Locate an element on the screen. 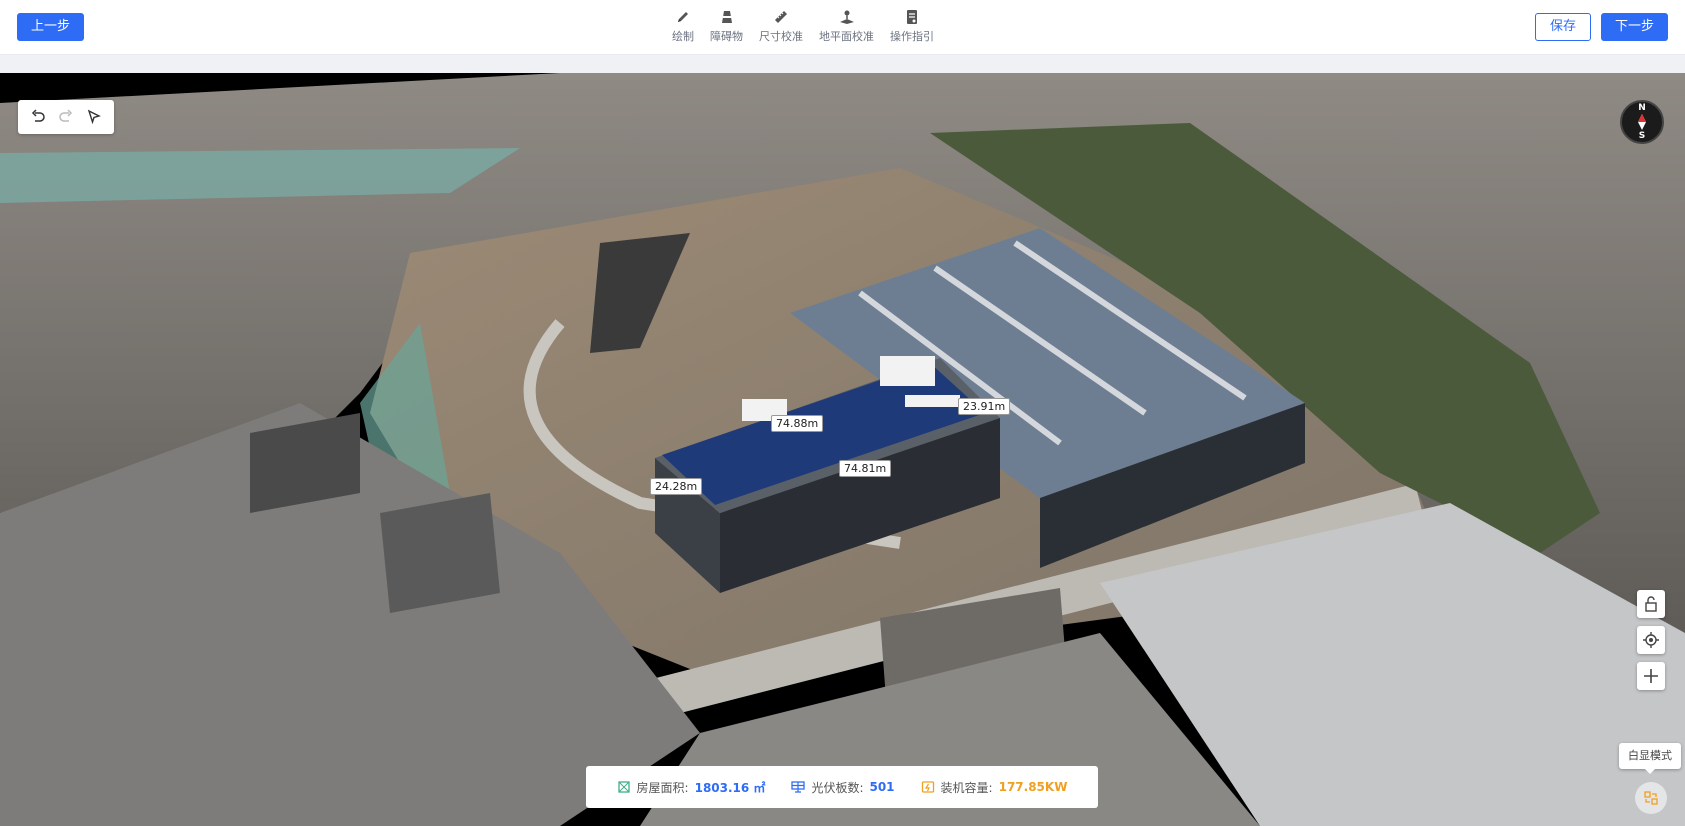 This screenshot has height=826, width=1685. next-step-button: 下一步 is located at coordinates (1635, 27).